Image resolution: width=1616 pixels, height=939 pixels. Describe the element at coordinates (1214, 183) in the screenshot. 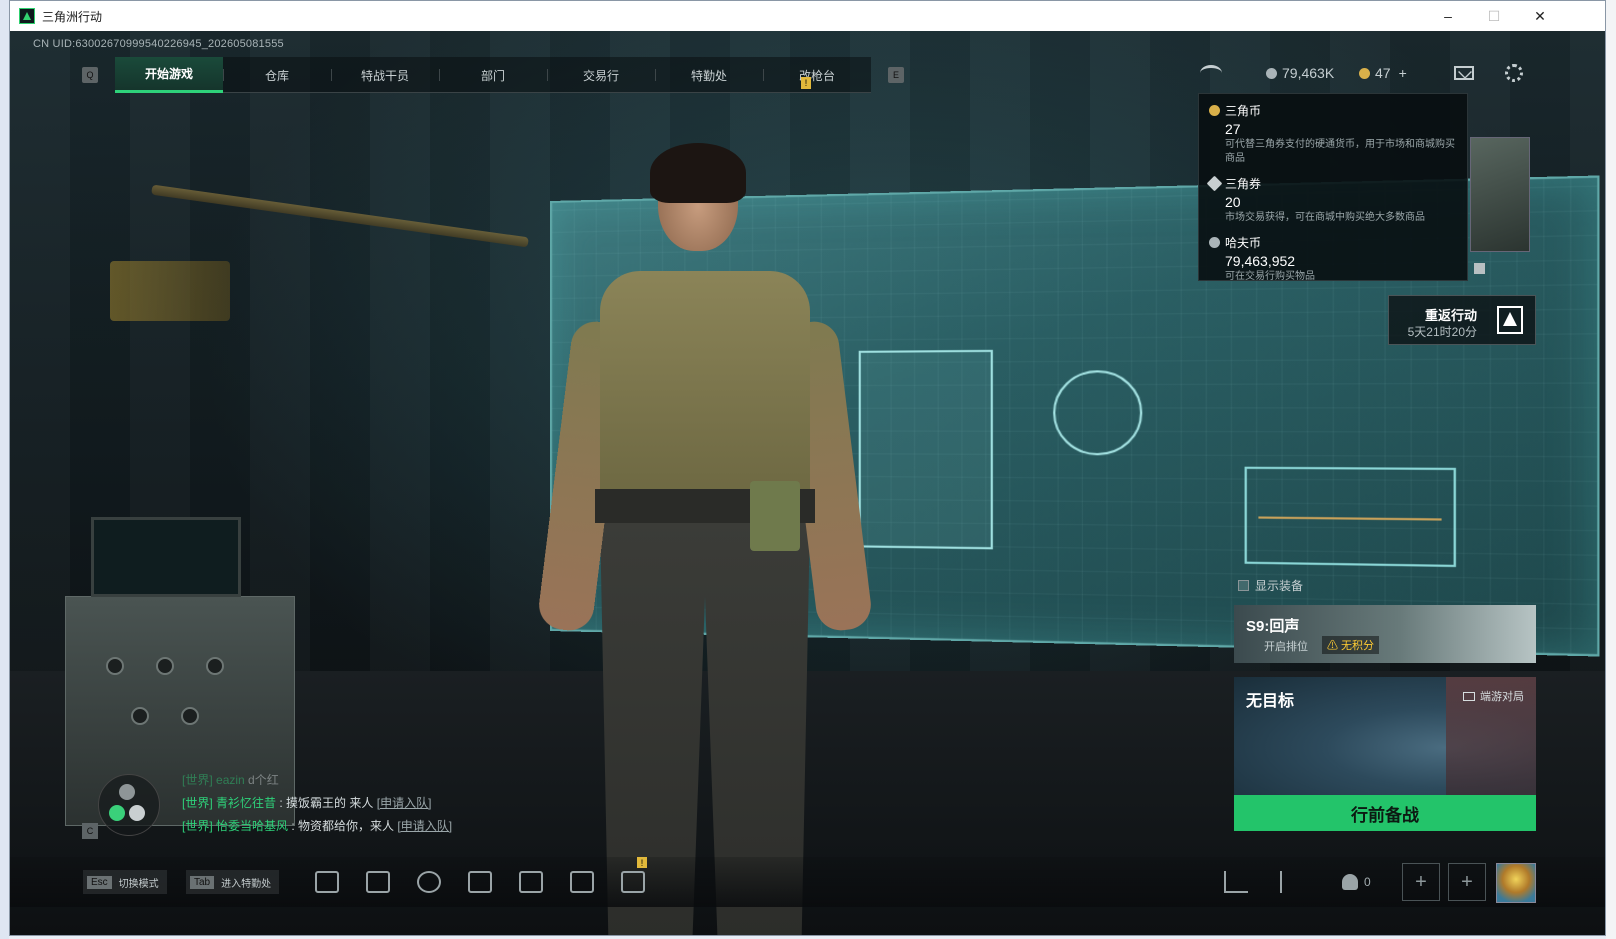

I see `triangle-ticket-icon` at that location.